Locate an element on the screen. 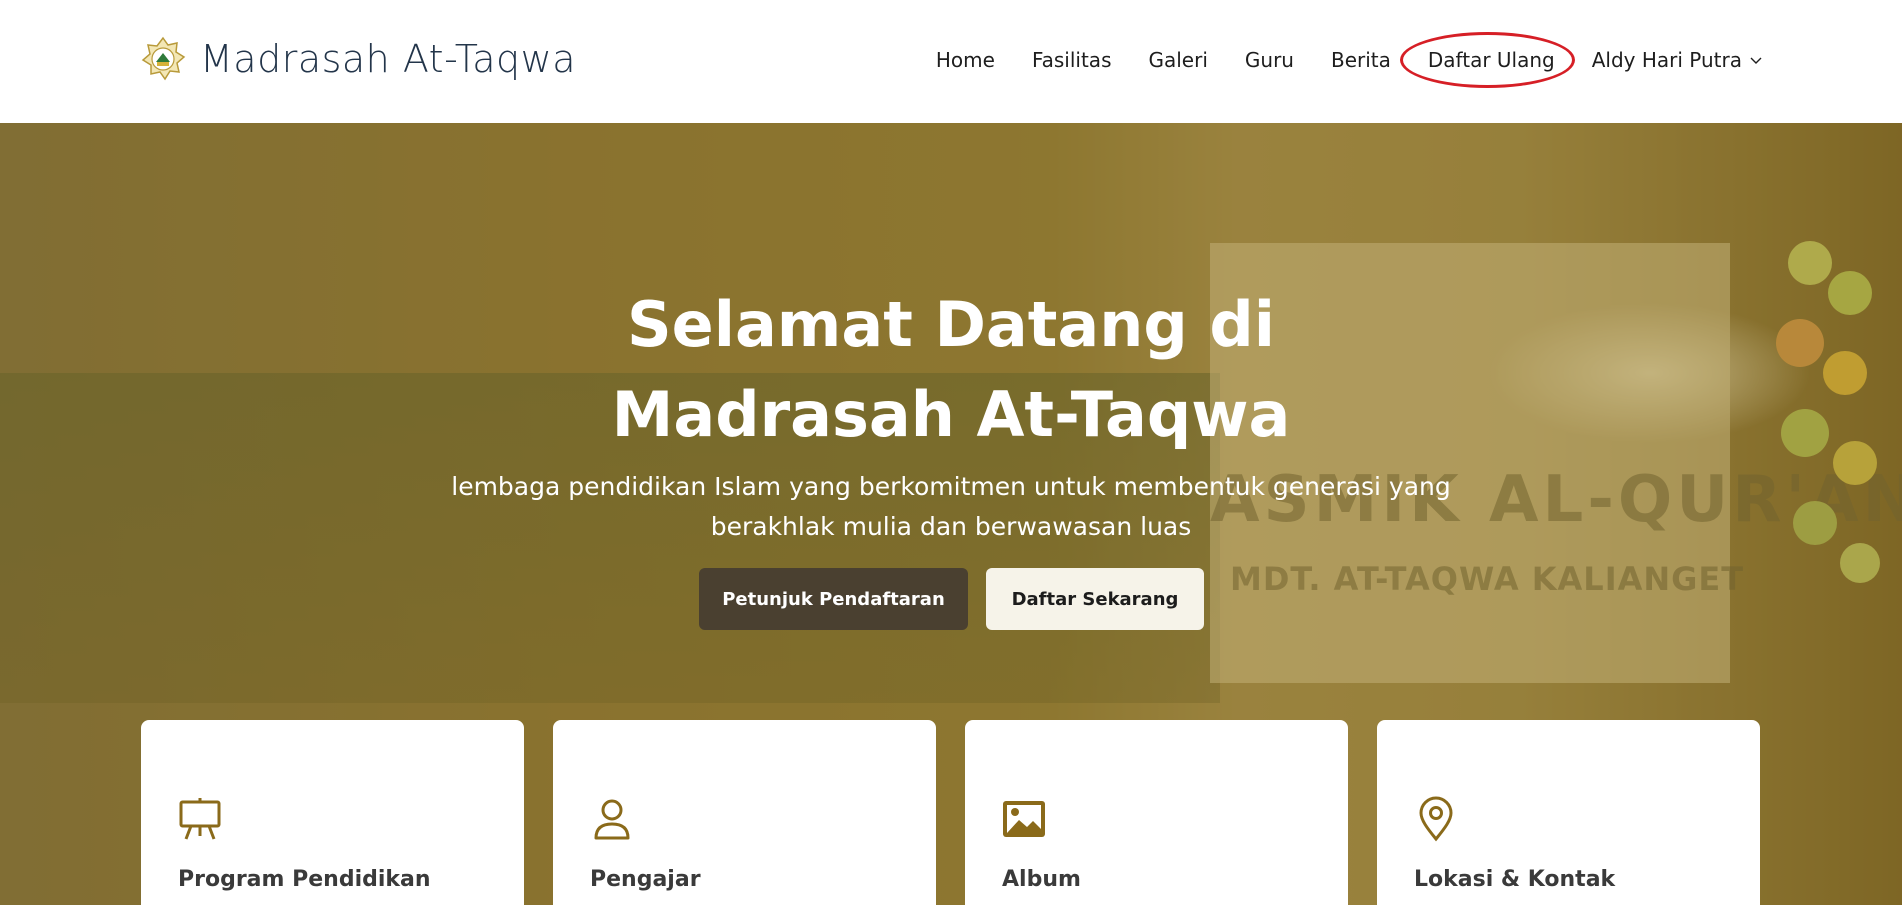 Image resolution: width=1902 pixels, height=920 pixels. chevron-down-icon is located at coordinates (1756, 60).